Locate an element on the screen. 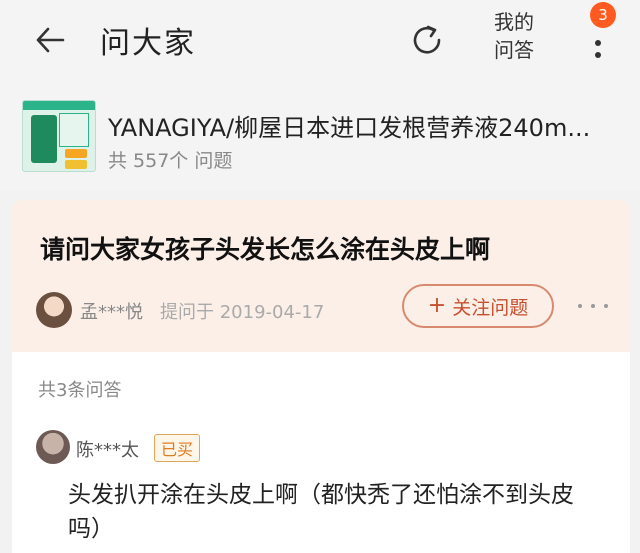 This screenshot has width=640, height=553. answerer-name: 陈***太 is located at coordinates (107, 450).